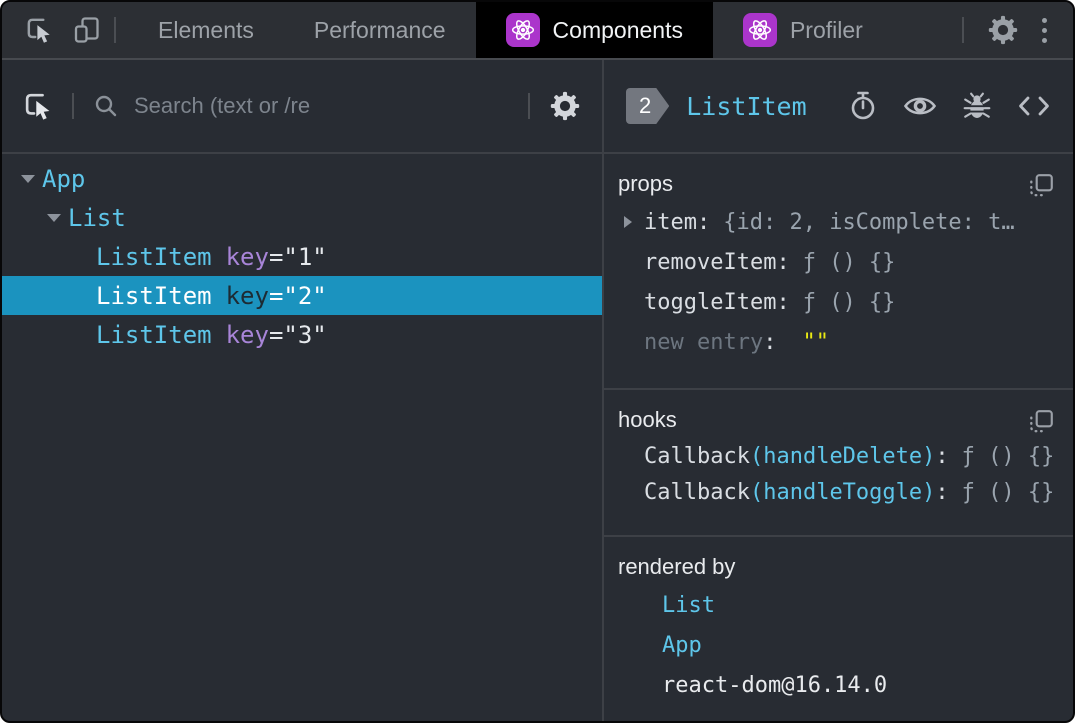  I want to click on tab-label: Performance, so click(379, 29).